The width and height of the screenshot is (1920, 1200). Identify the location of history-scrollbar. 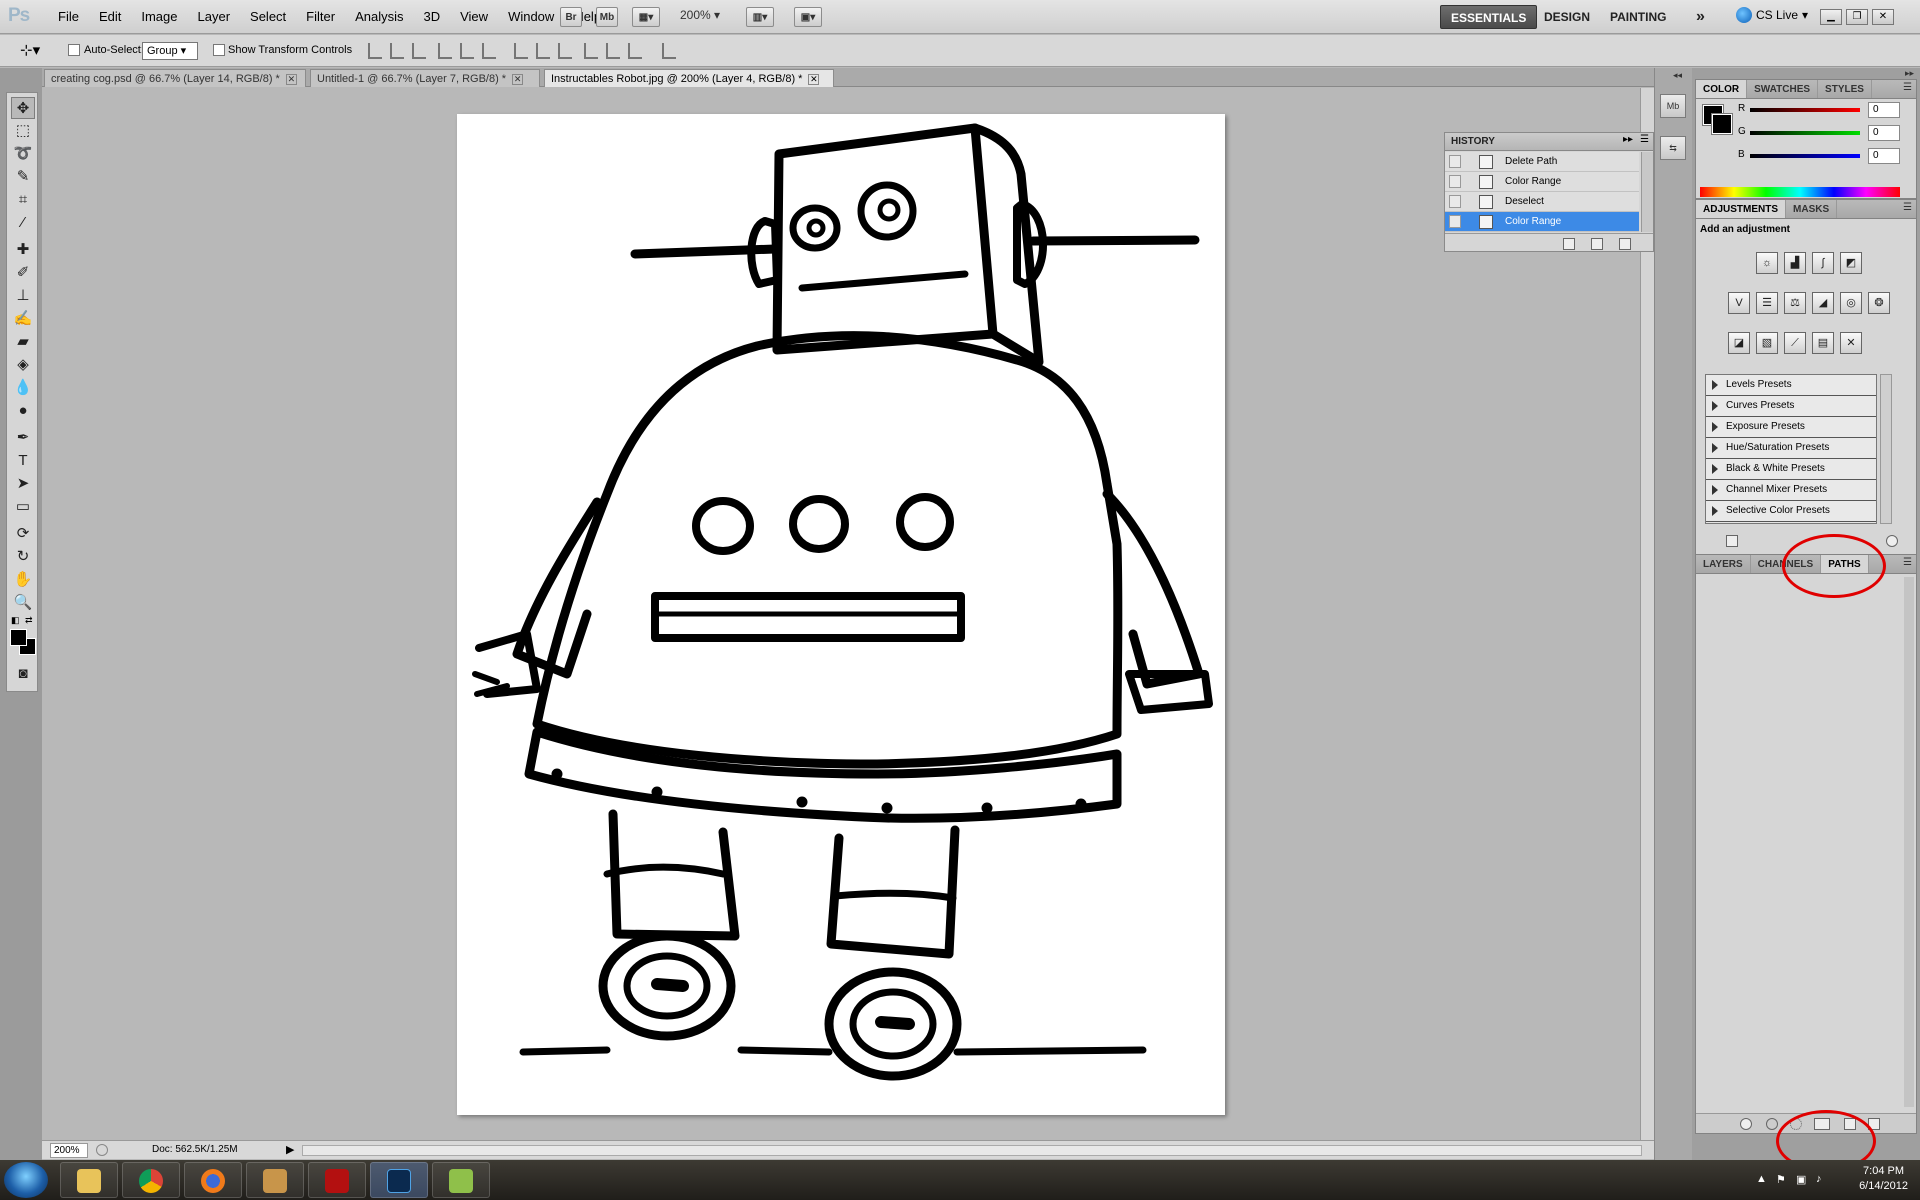
(1647, 192).